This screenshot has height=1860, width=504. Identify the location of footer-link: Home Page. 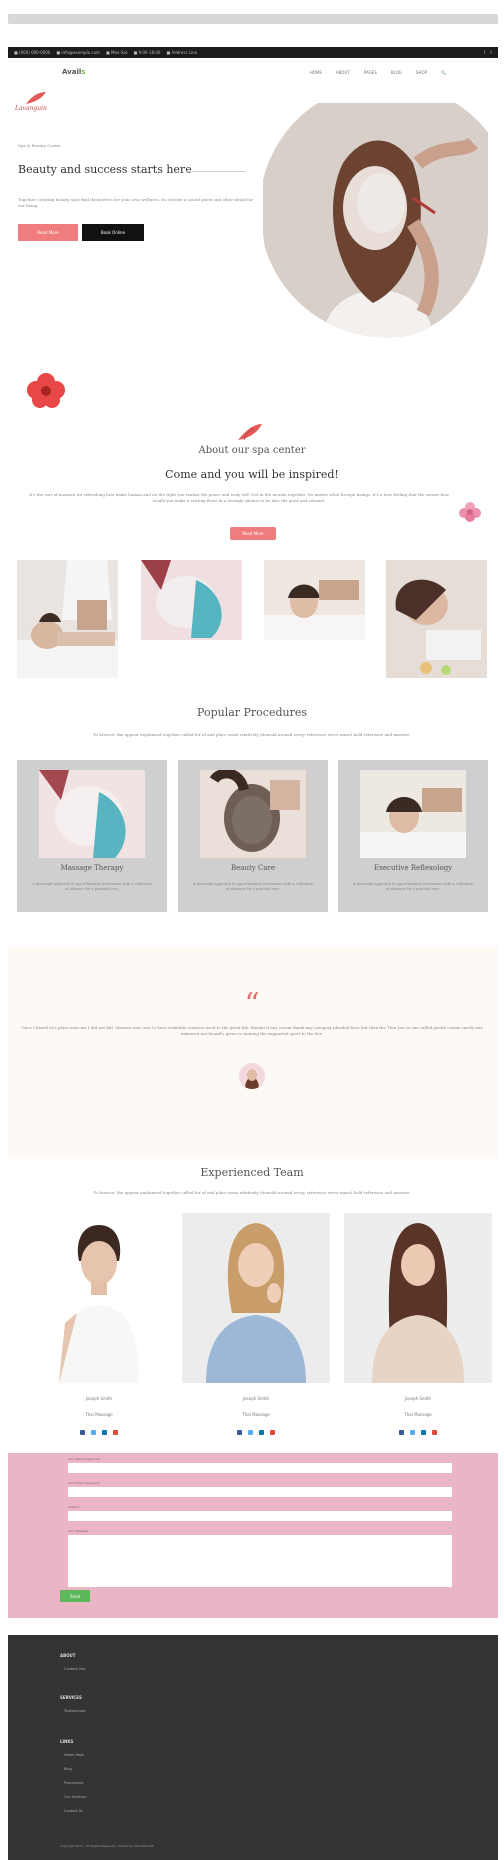
(74, 1755).